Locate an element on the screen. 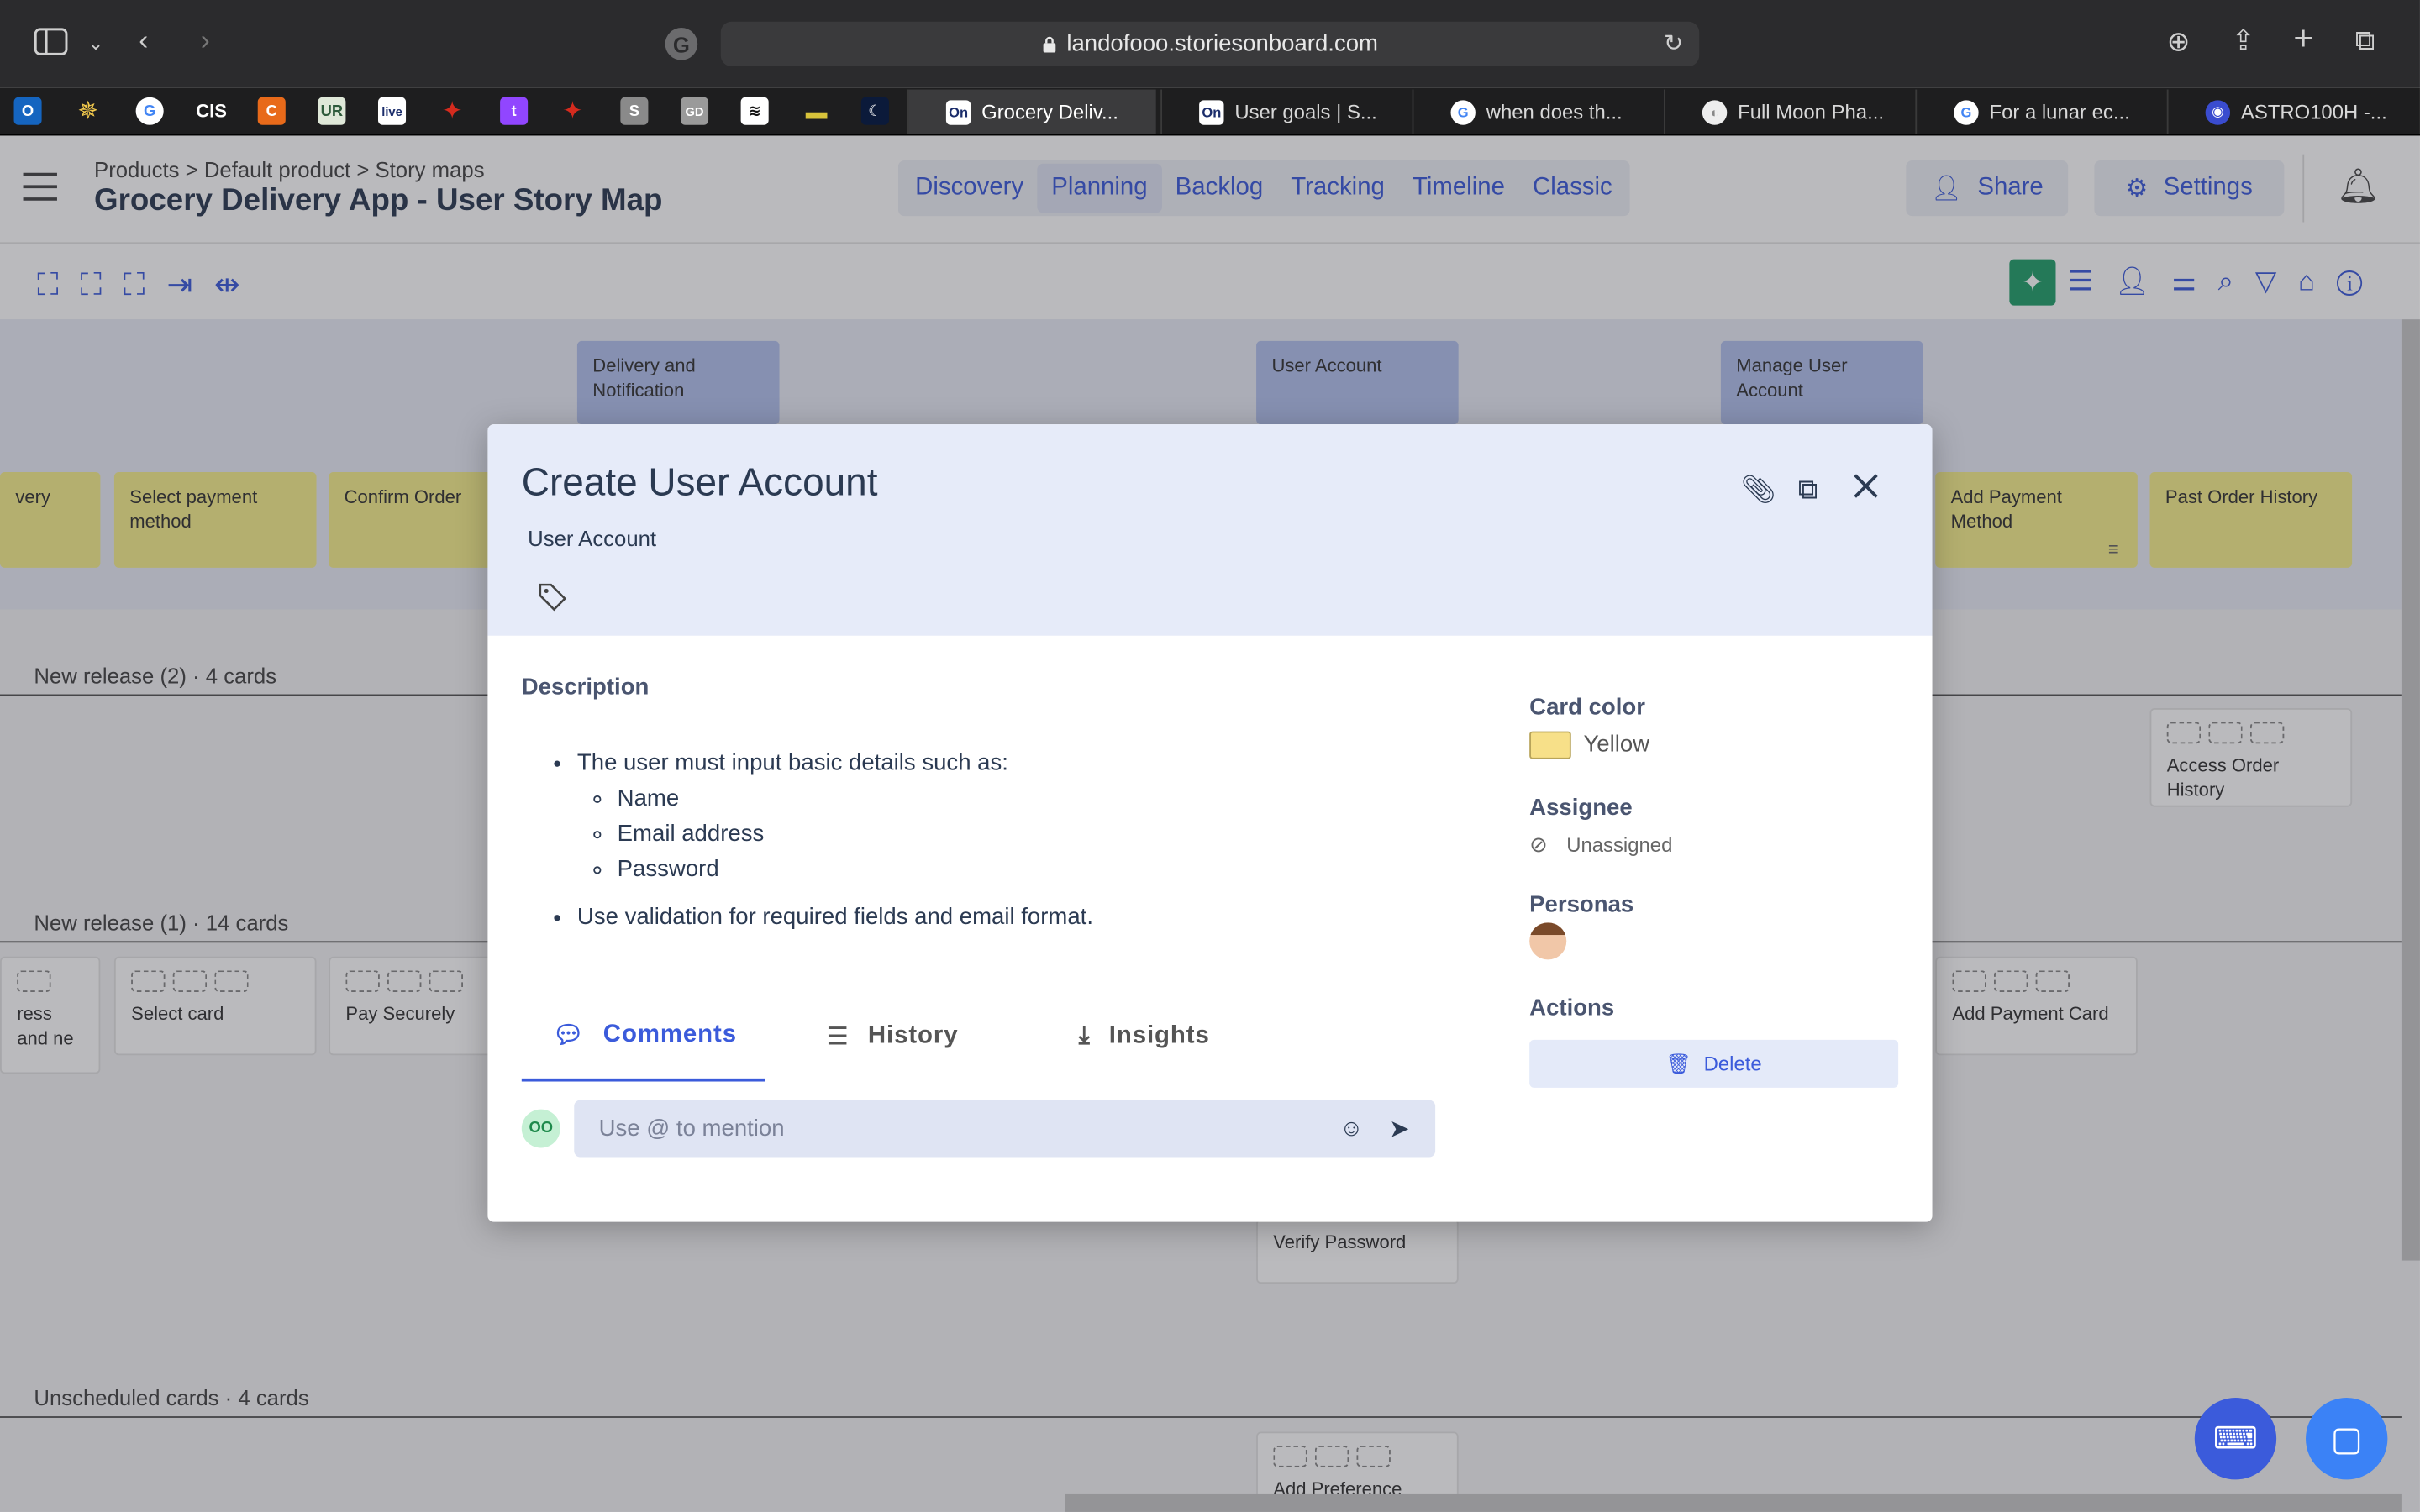 The width and height of the screenshot is (2420, 1512). unassigned-user-icon: ⊘ is located at coordinates (1538, 844).